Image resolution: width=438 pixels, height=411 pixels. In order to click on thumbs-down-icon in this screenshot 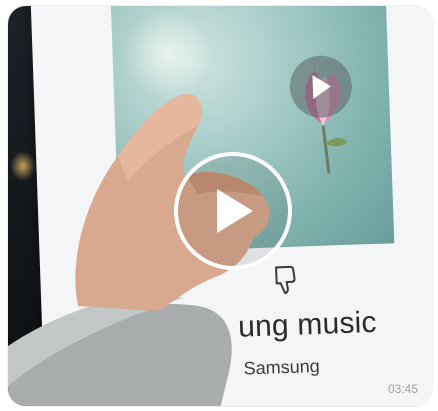, I will do `click(285, 280)`.